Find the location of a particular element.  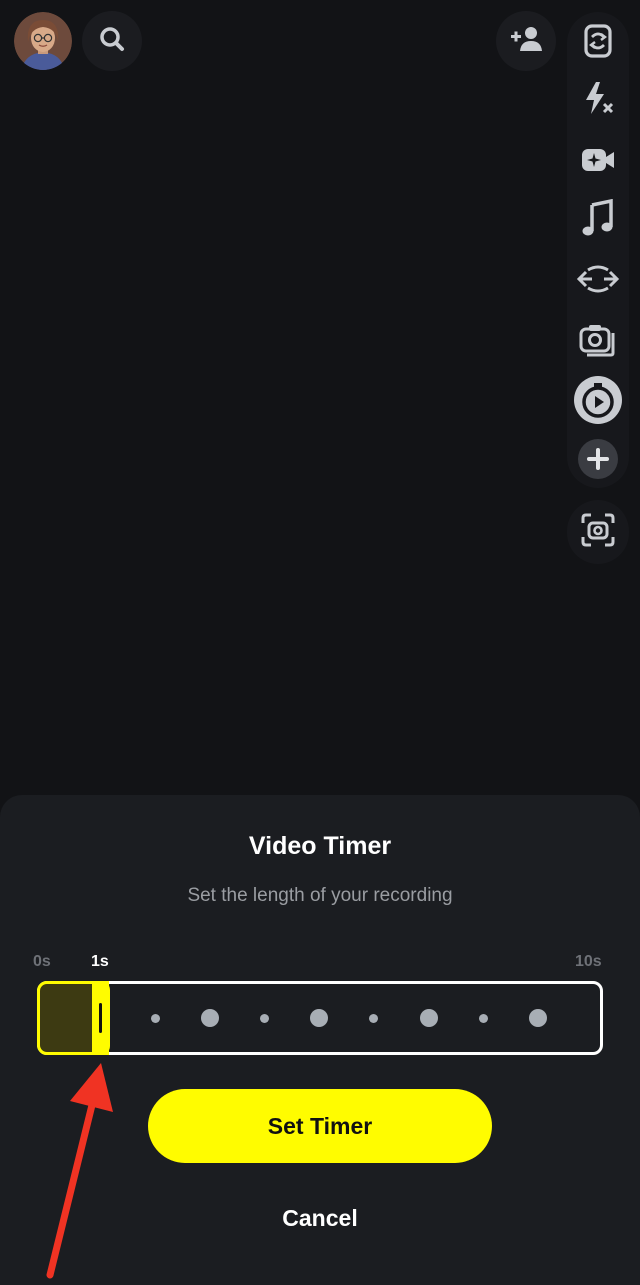

multi-snap-icon is located at coordinates (598, 341).